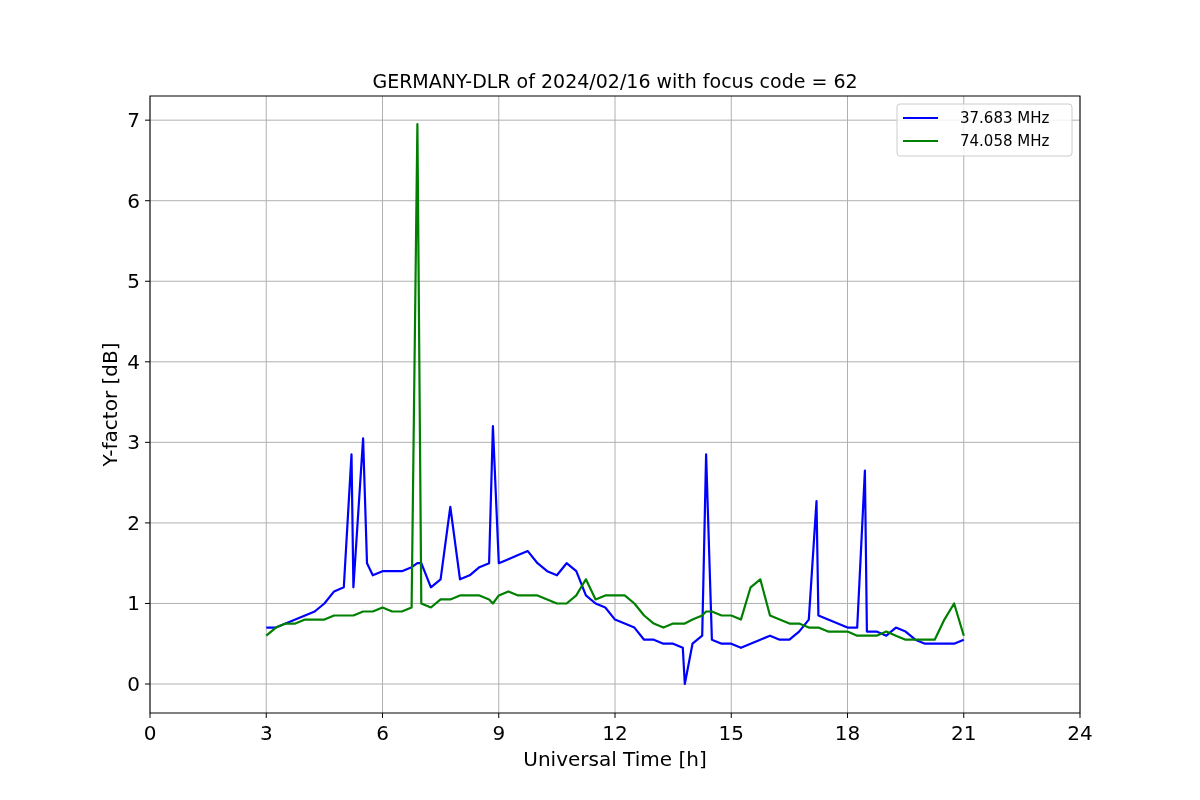  What do you see at coordinates (1005, 118) in the screenshot?
I see `legend-label: 37.683 MHz` at bounding box center [1005, 118].